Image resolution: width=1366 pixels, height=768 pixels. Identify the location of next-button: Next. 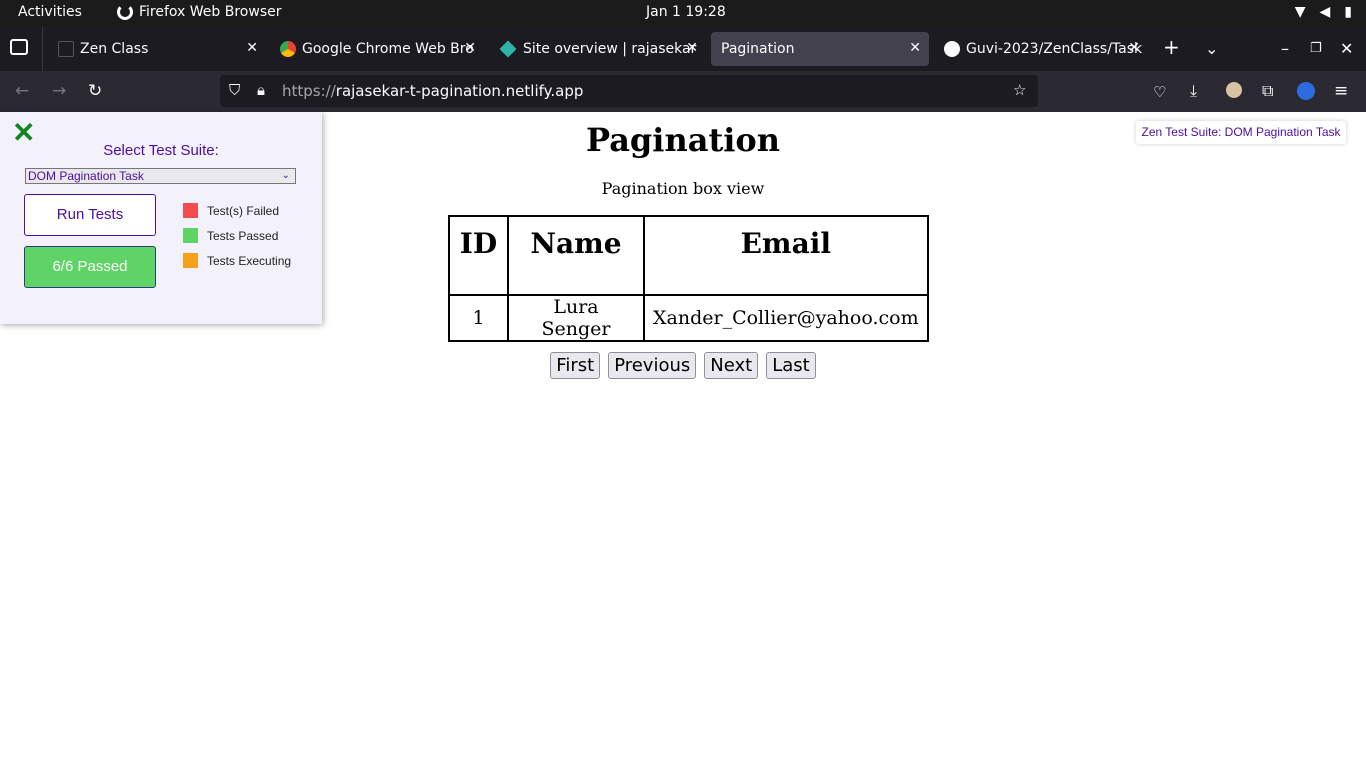
(731, 365).